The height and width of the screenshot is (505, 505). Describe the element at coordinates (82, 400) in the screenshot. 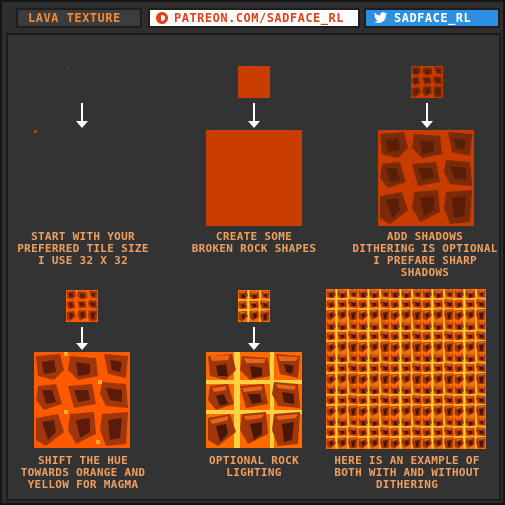

I see `magma-tile-large` at that location.